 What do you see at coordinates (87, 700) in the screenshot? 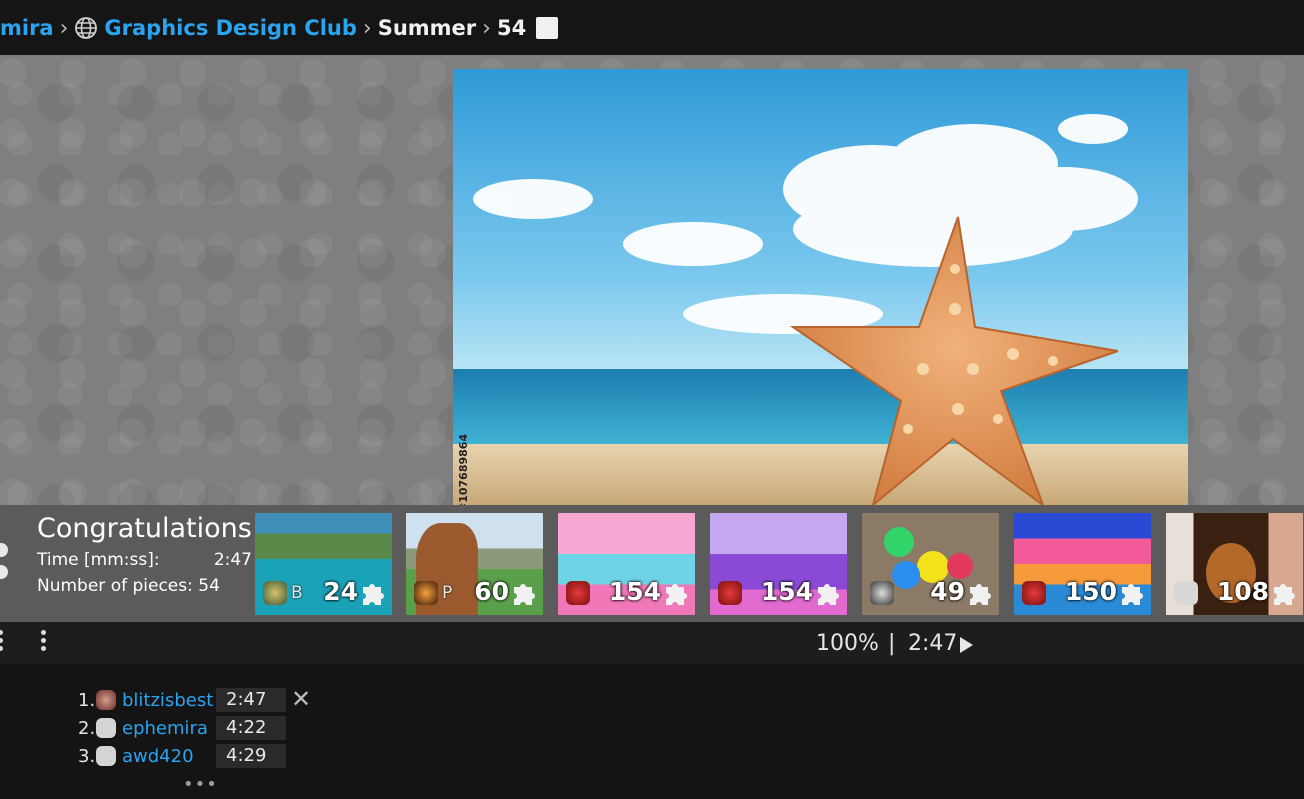
I see `rank: 1.` at bounding box center [87, 700].